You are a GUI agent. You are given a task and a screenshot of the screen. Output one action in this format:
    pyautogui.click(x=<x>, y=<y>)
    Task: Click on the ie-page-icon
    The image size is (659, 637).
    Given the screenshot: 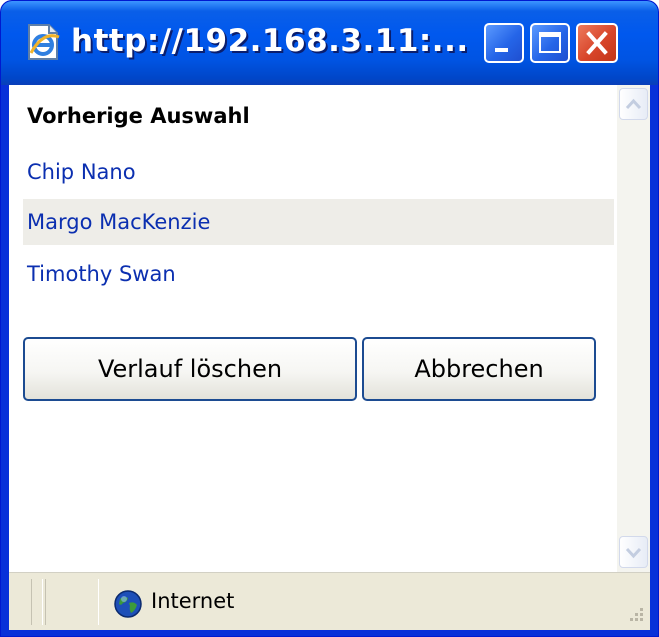 What is the action you would take?
    pyautogui.click(x=44, y=42)
    